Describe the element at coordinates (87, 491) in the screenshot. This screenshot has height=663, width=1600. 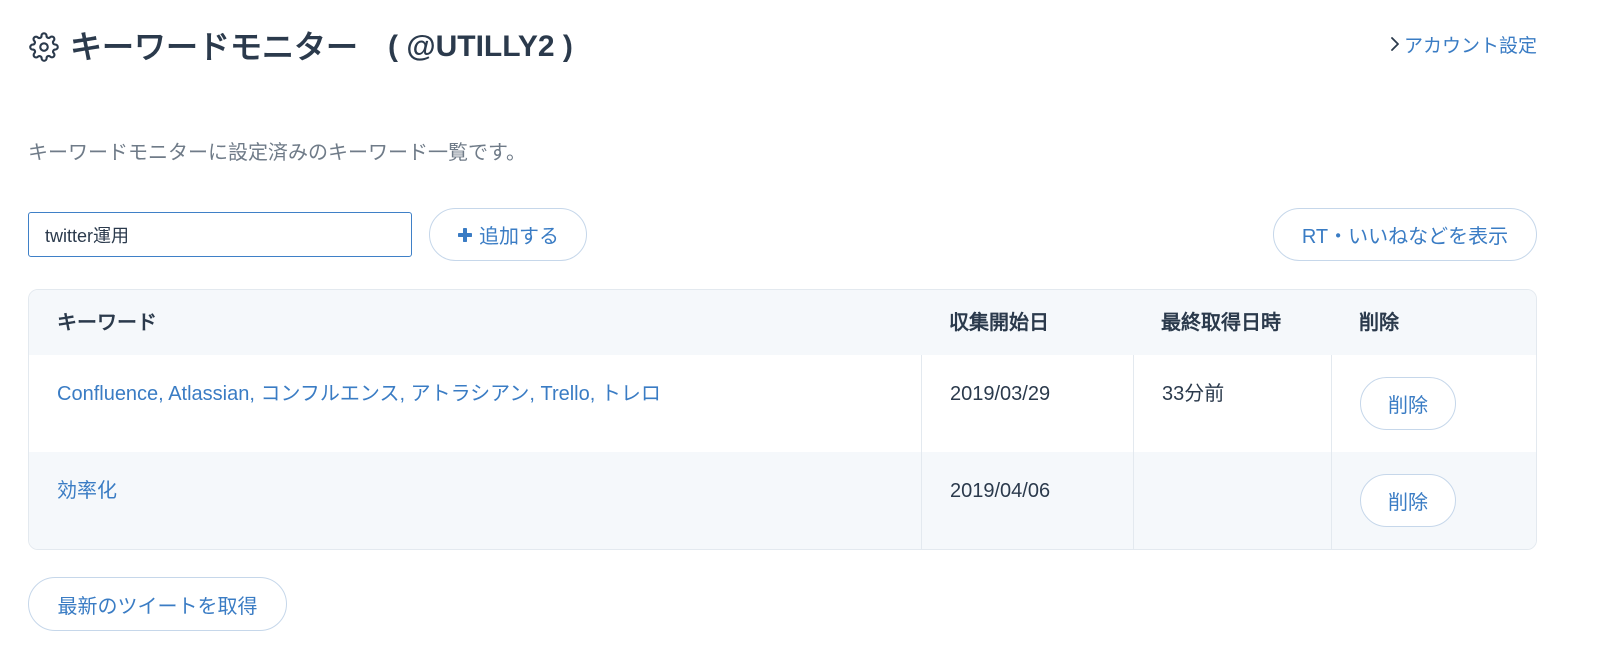
I see `keyword-link: 効率化` at that location.